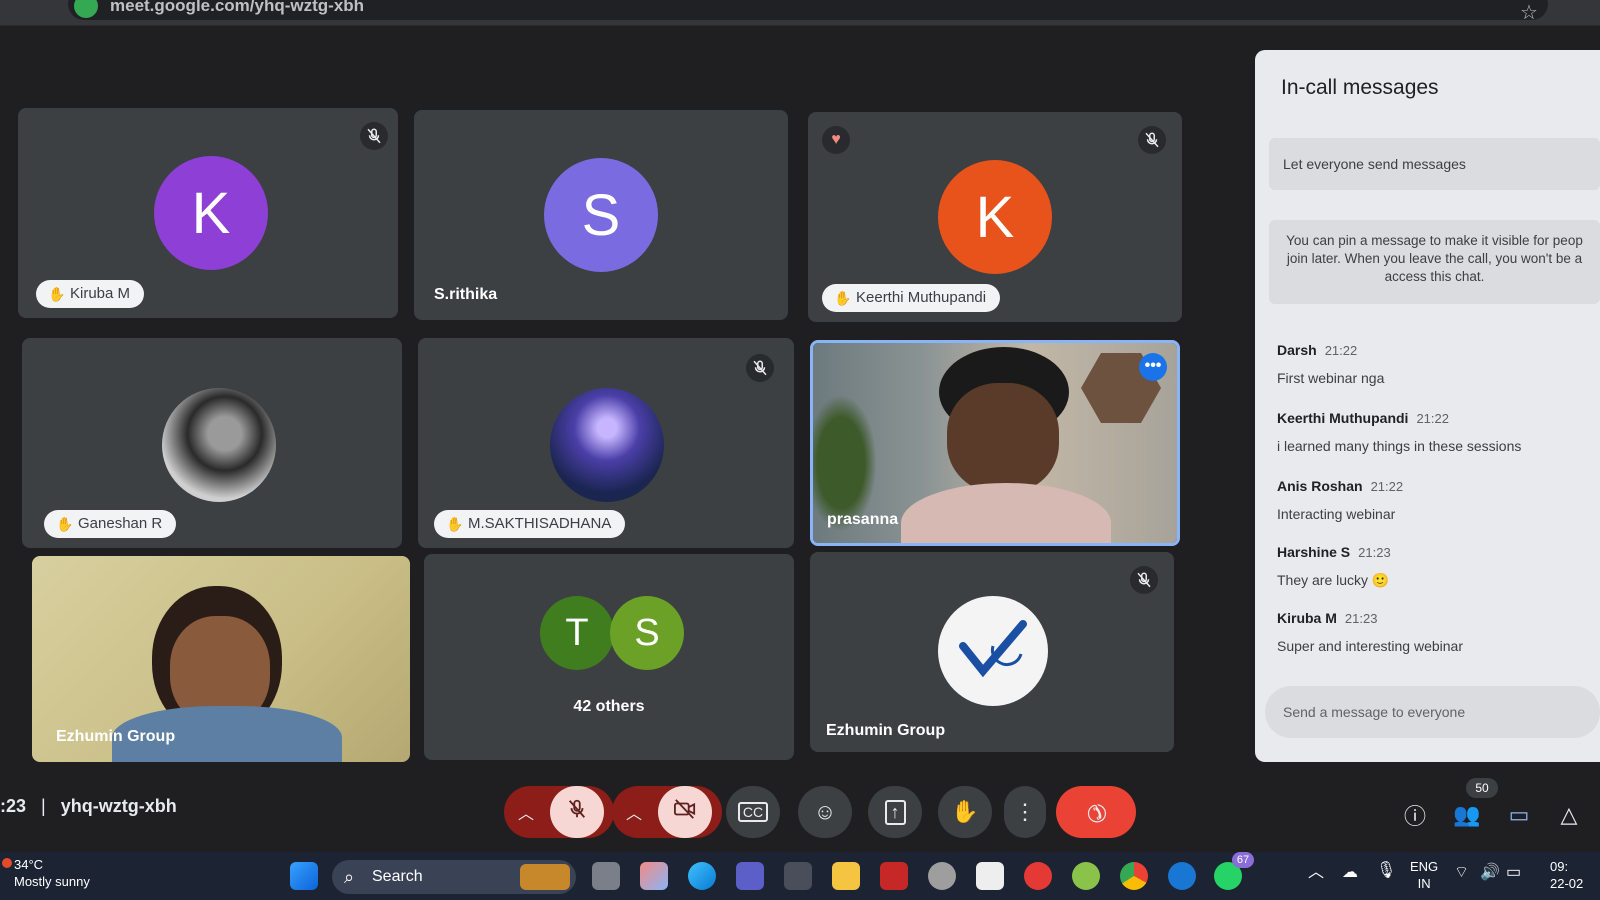 The width and height of the screenshot is (1600, 900). I want to click on participant-tile-srithika: S S.rithika, so click(601, 215).